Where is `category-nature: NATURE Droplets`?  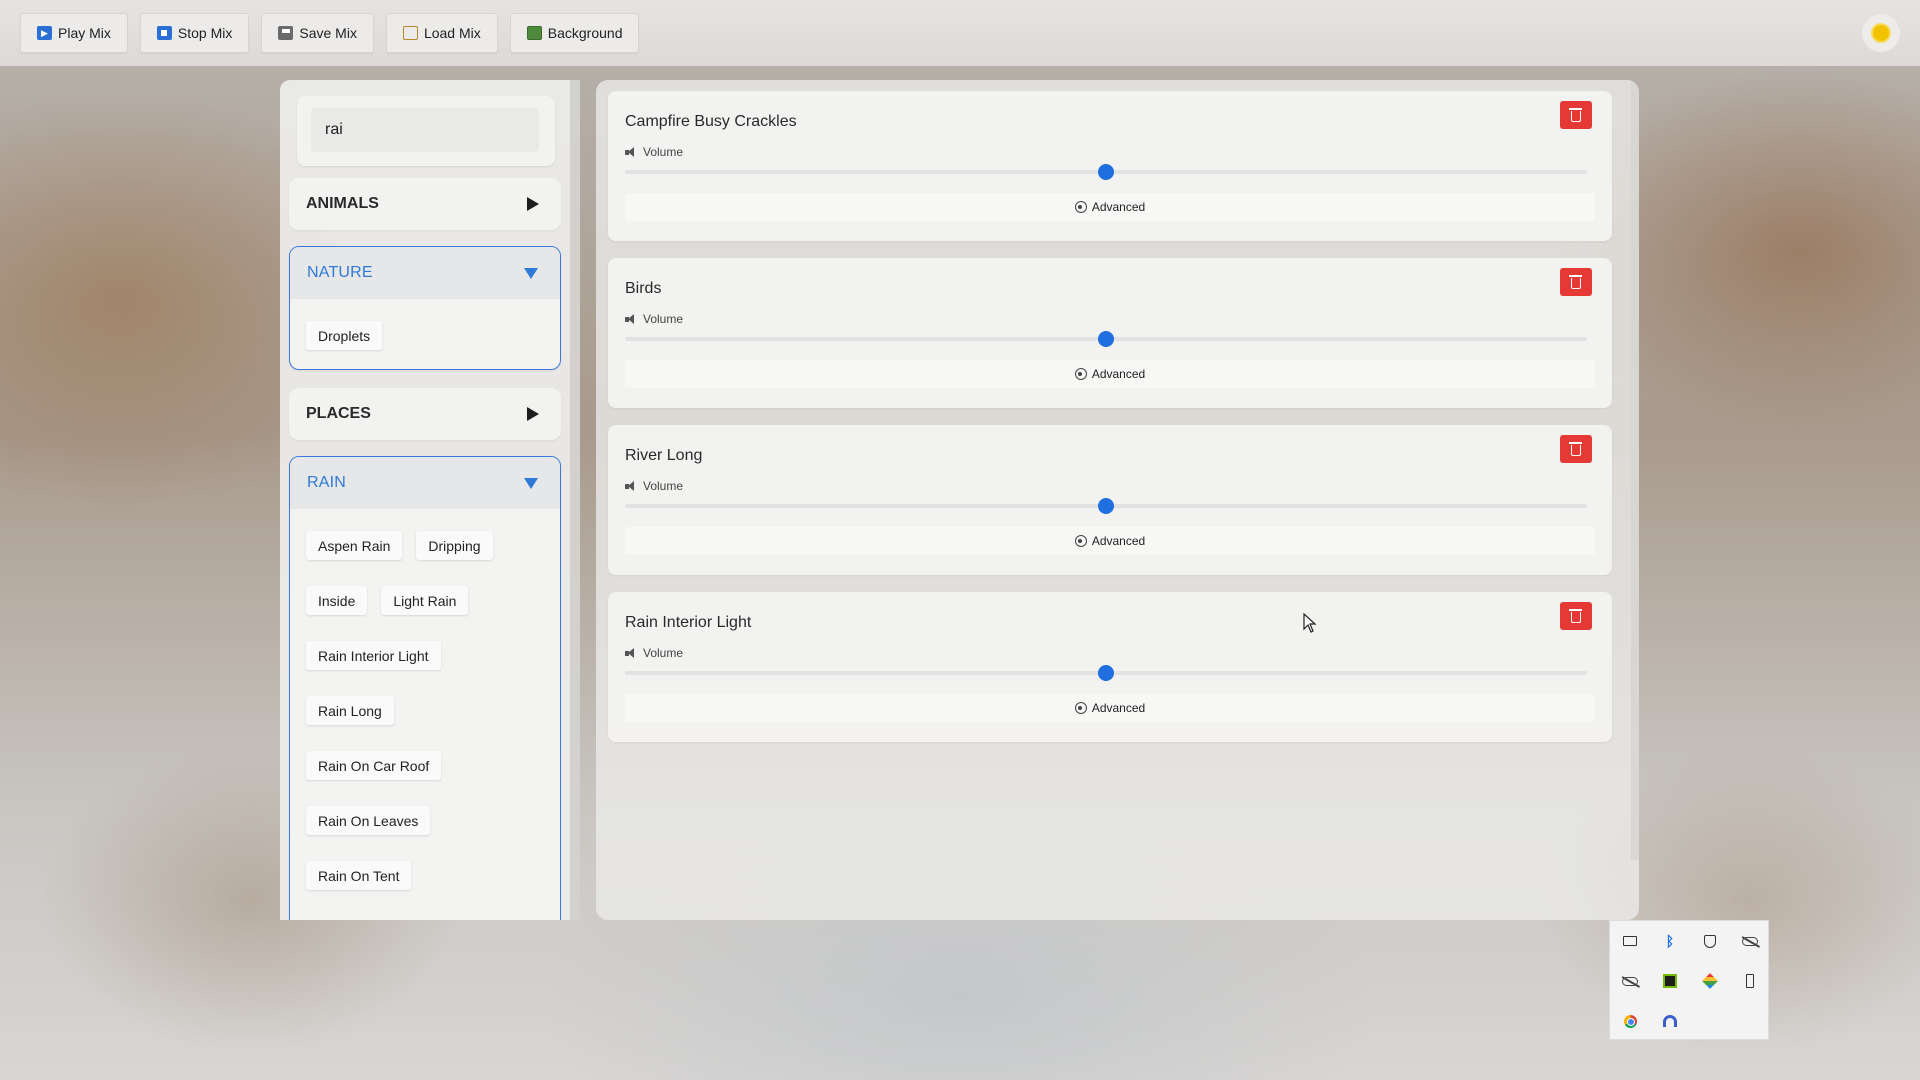 category-nature: NATURE Droplets is located at coordinates (425, 308).